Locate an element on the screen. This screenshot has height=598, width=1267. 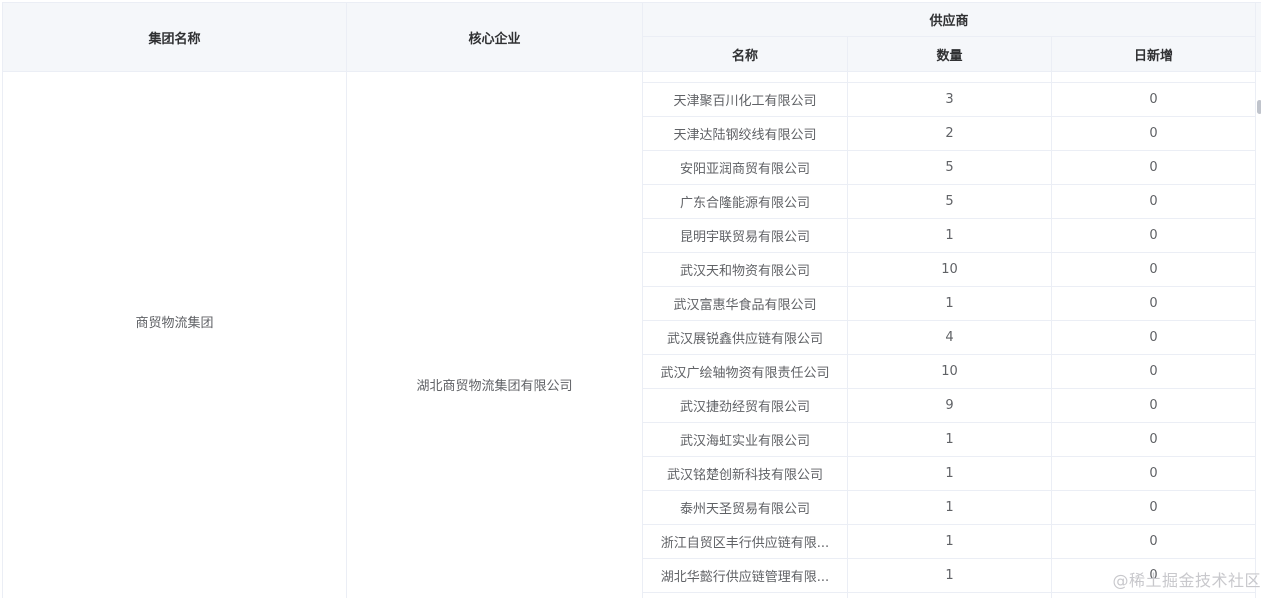
supplier-name-cell: 武汉铭楚创新科技有限公司 is located at coordinates (745, 473).